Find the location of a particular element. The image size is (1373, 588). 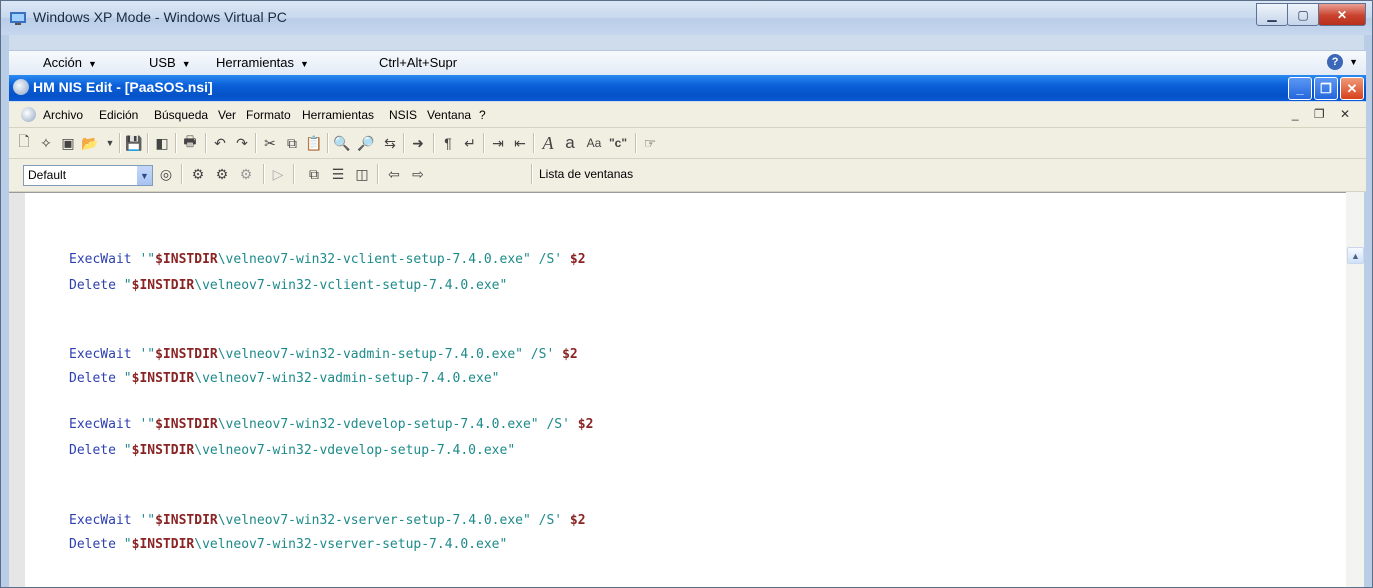

close-button: ✕ is located at coordinates (1342, 14).